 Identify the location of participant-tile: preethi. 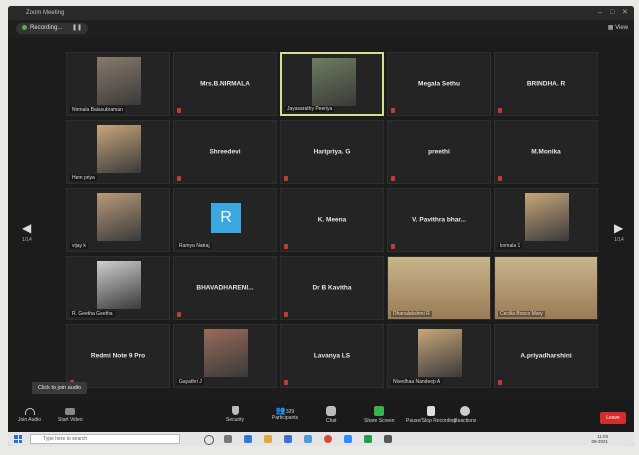
(439, 152).